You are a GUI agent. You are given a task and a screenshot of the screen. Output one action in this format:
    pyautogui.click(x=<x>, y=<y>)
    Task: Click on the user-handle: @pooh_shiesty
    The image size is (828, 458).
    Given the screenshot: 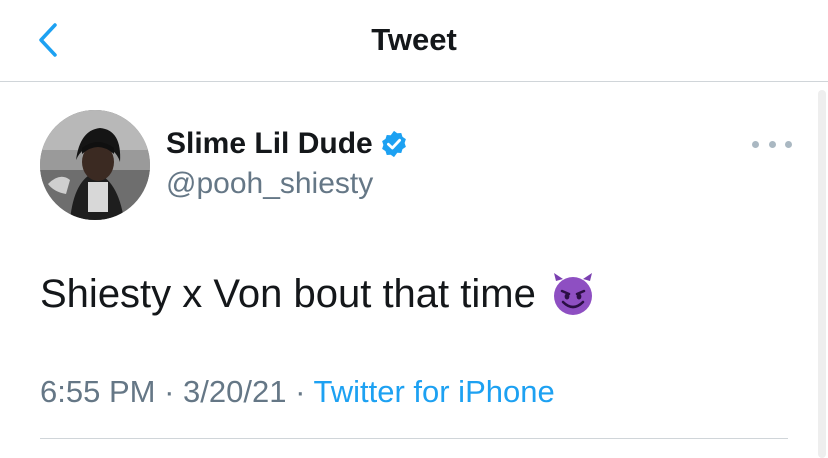 What is the action you would take?
    pyautogui.click(x=269, y=184)
    